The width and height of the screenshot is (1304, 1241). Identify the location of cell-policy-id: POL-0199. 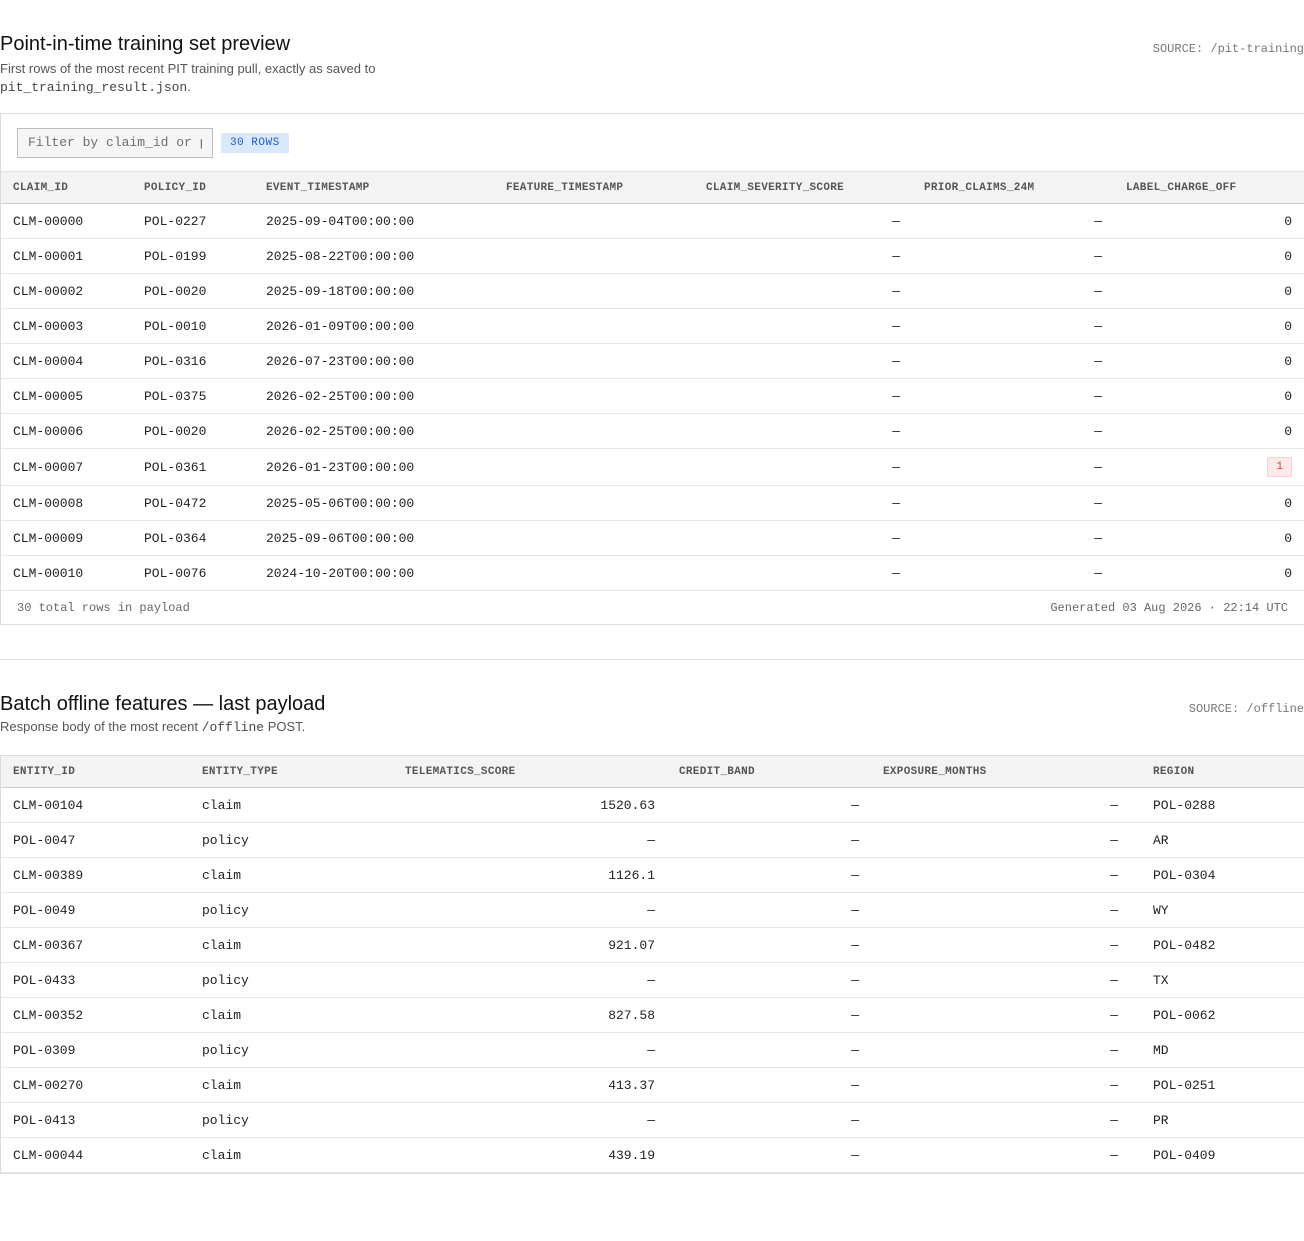
(193, 256).